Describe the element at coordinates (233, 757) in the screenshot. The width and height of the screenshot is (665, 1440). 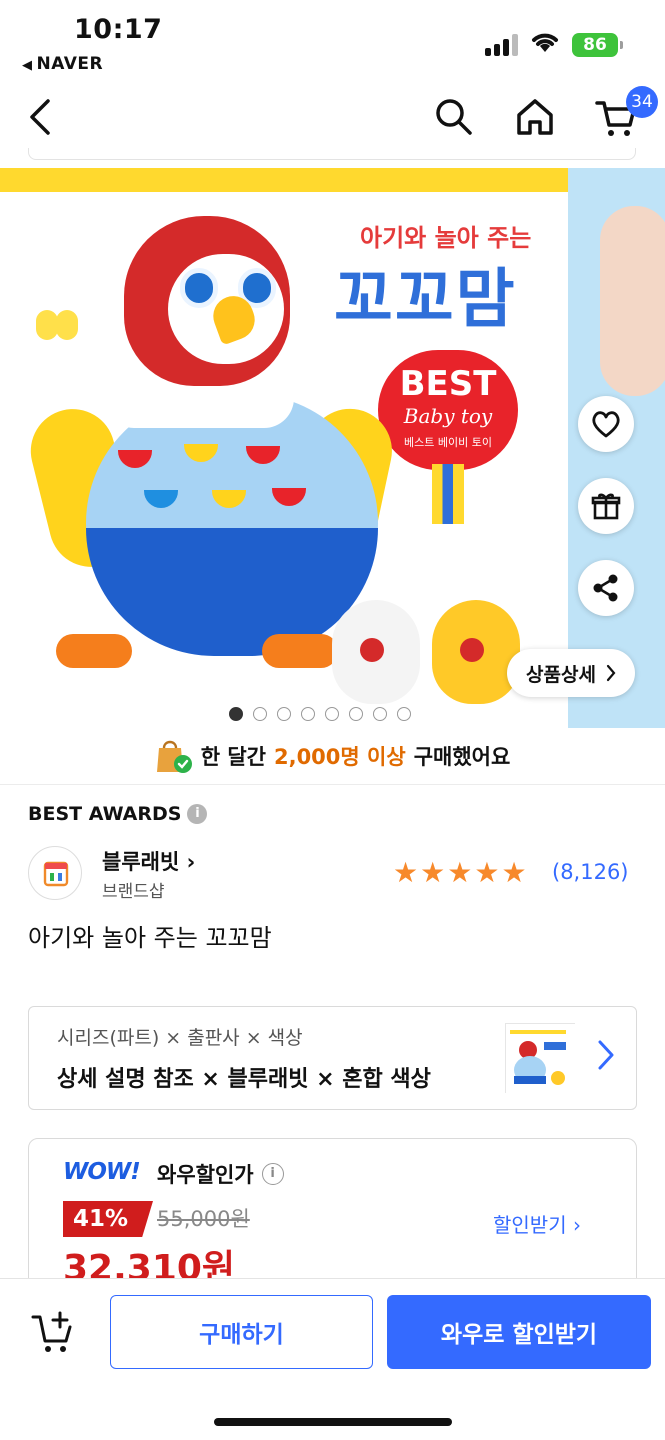
I see `purchase-note-prefix: 한 달간` at that location.